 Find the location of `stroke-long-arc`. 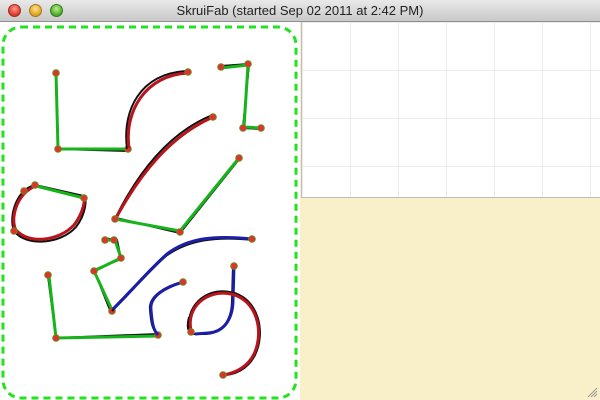

stroke-long-arc is located at coordinates (177, 174).